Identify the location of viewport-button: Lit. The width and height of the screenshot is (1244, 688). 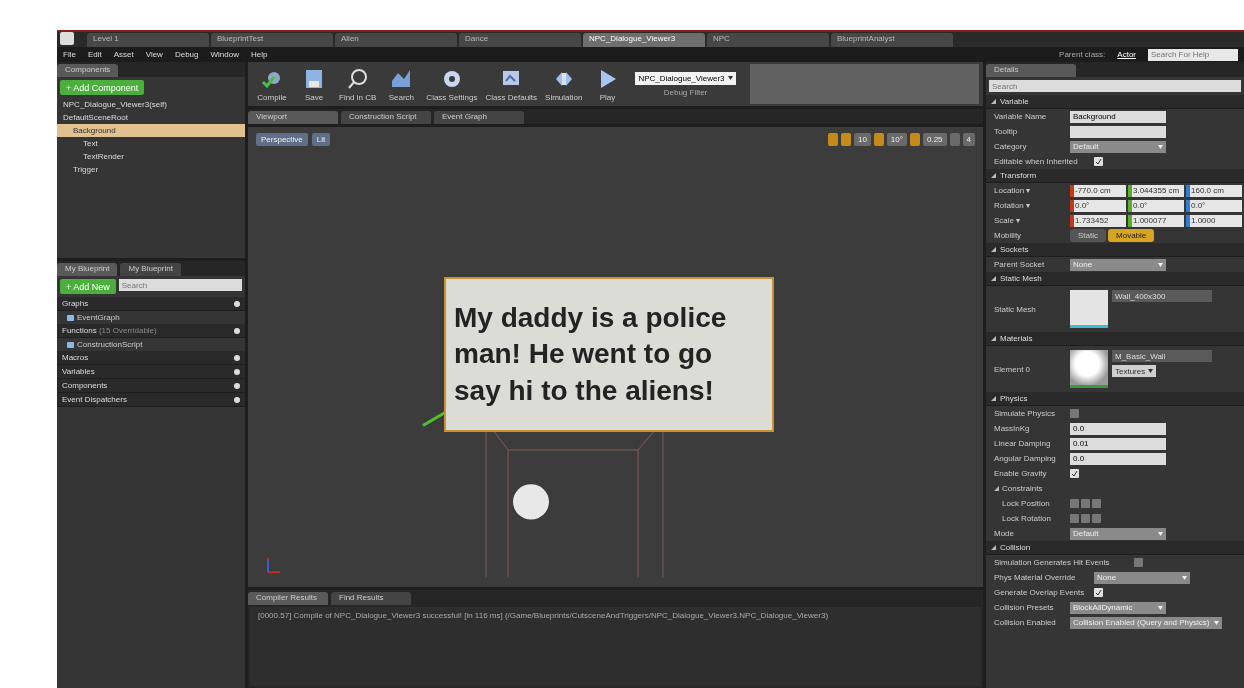
(321, 139).